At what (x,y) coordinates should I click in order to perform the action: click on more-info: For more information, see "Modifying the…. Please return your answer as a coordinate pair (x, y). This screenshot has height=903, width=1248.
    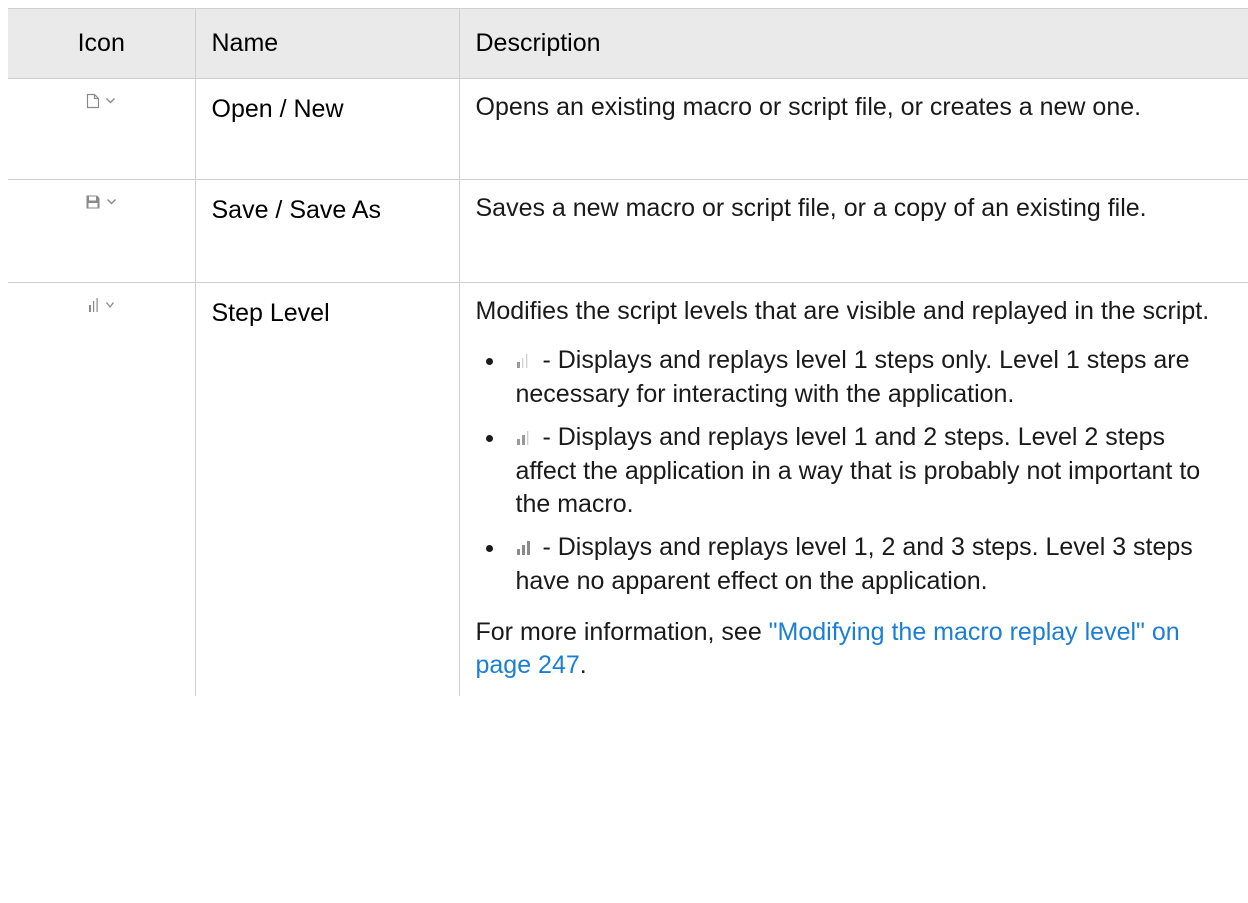
    Looking at the image, I should click on (827, 648).